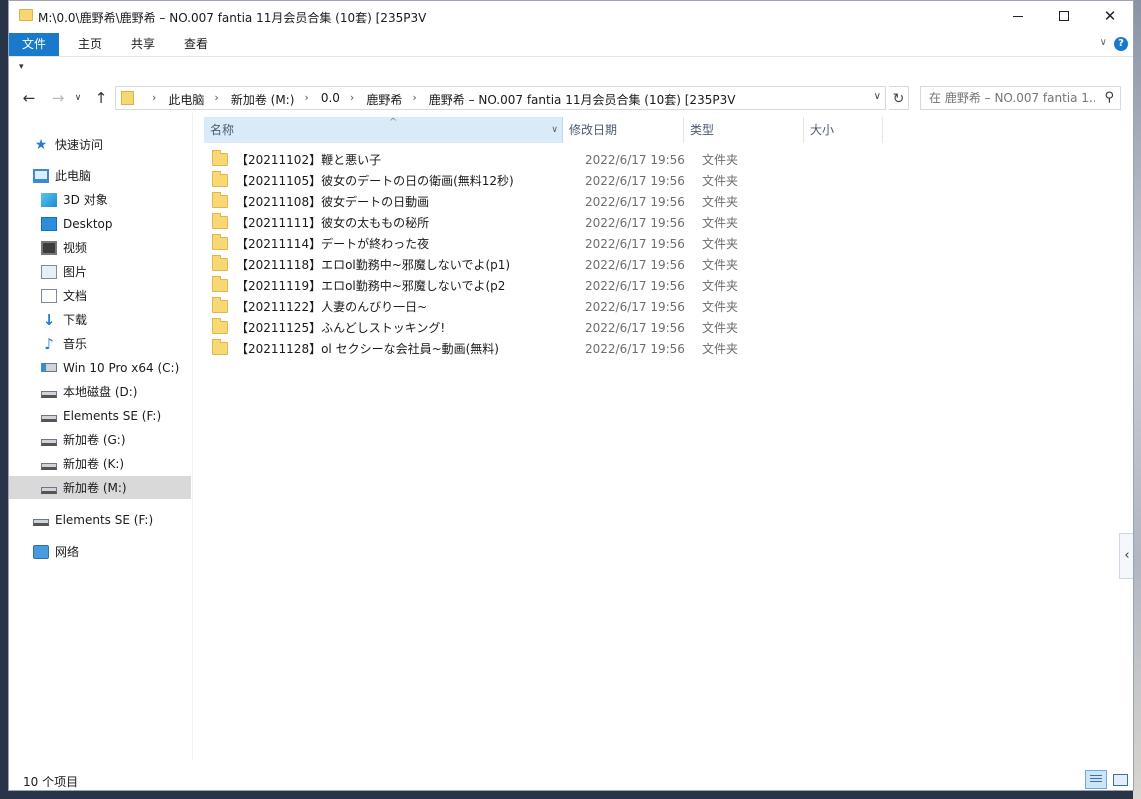  Describe the element at coordinates (554, 327) in the screenshot. I see `table-row: 【20211125】ふんどしストッキング! 2022/6/17 19:56 文件夹` at that location.